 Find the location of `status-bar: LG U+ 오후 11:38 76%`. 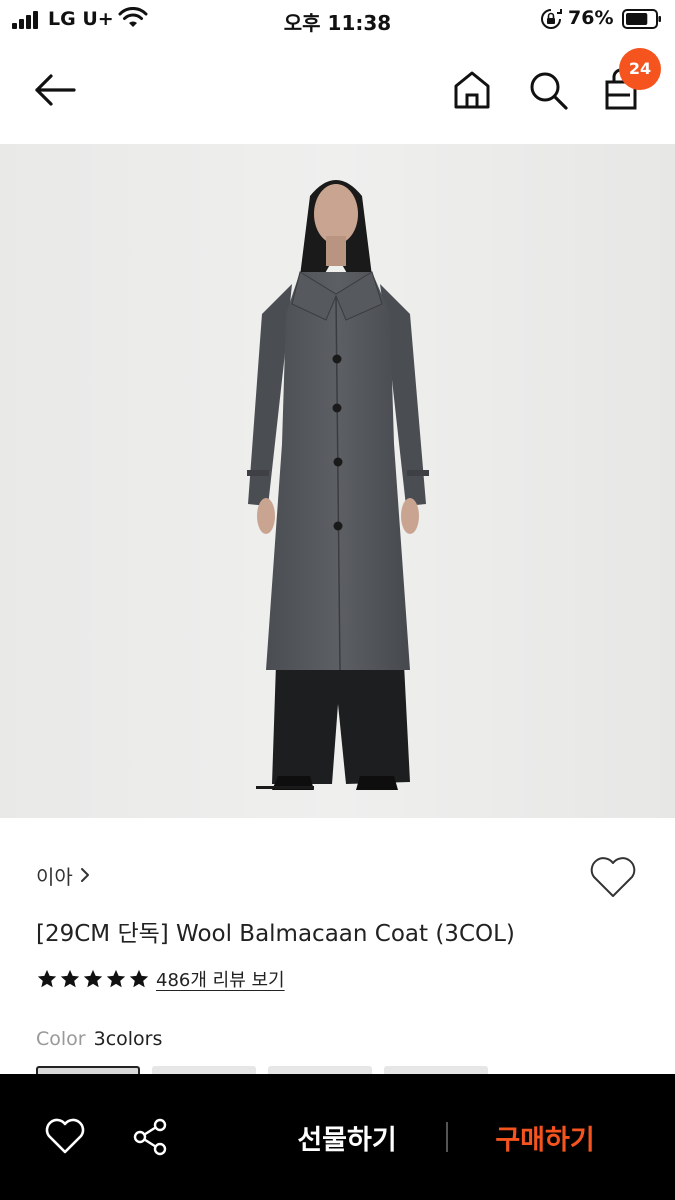

status-bar: LG U+ 오후 11:38 76% is located at coordinates (337, 19).